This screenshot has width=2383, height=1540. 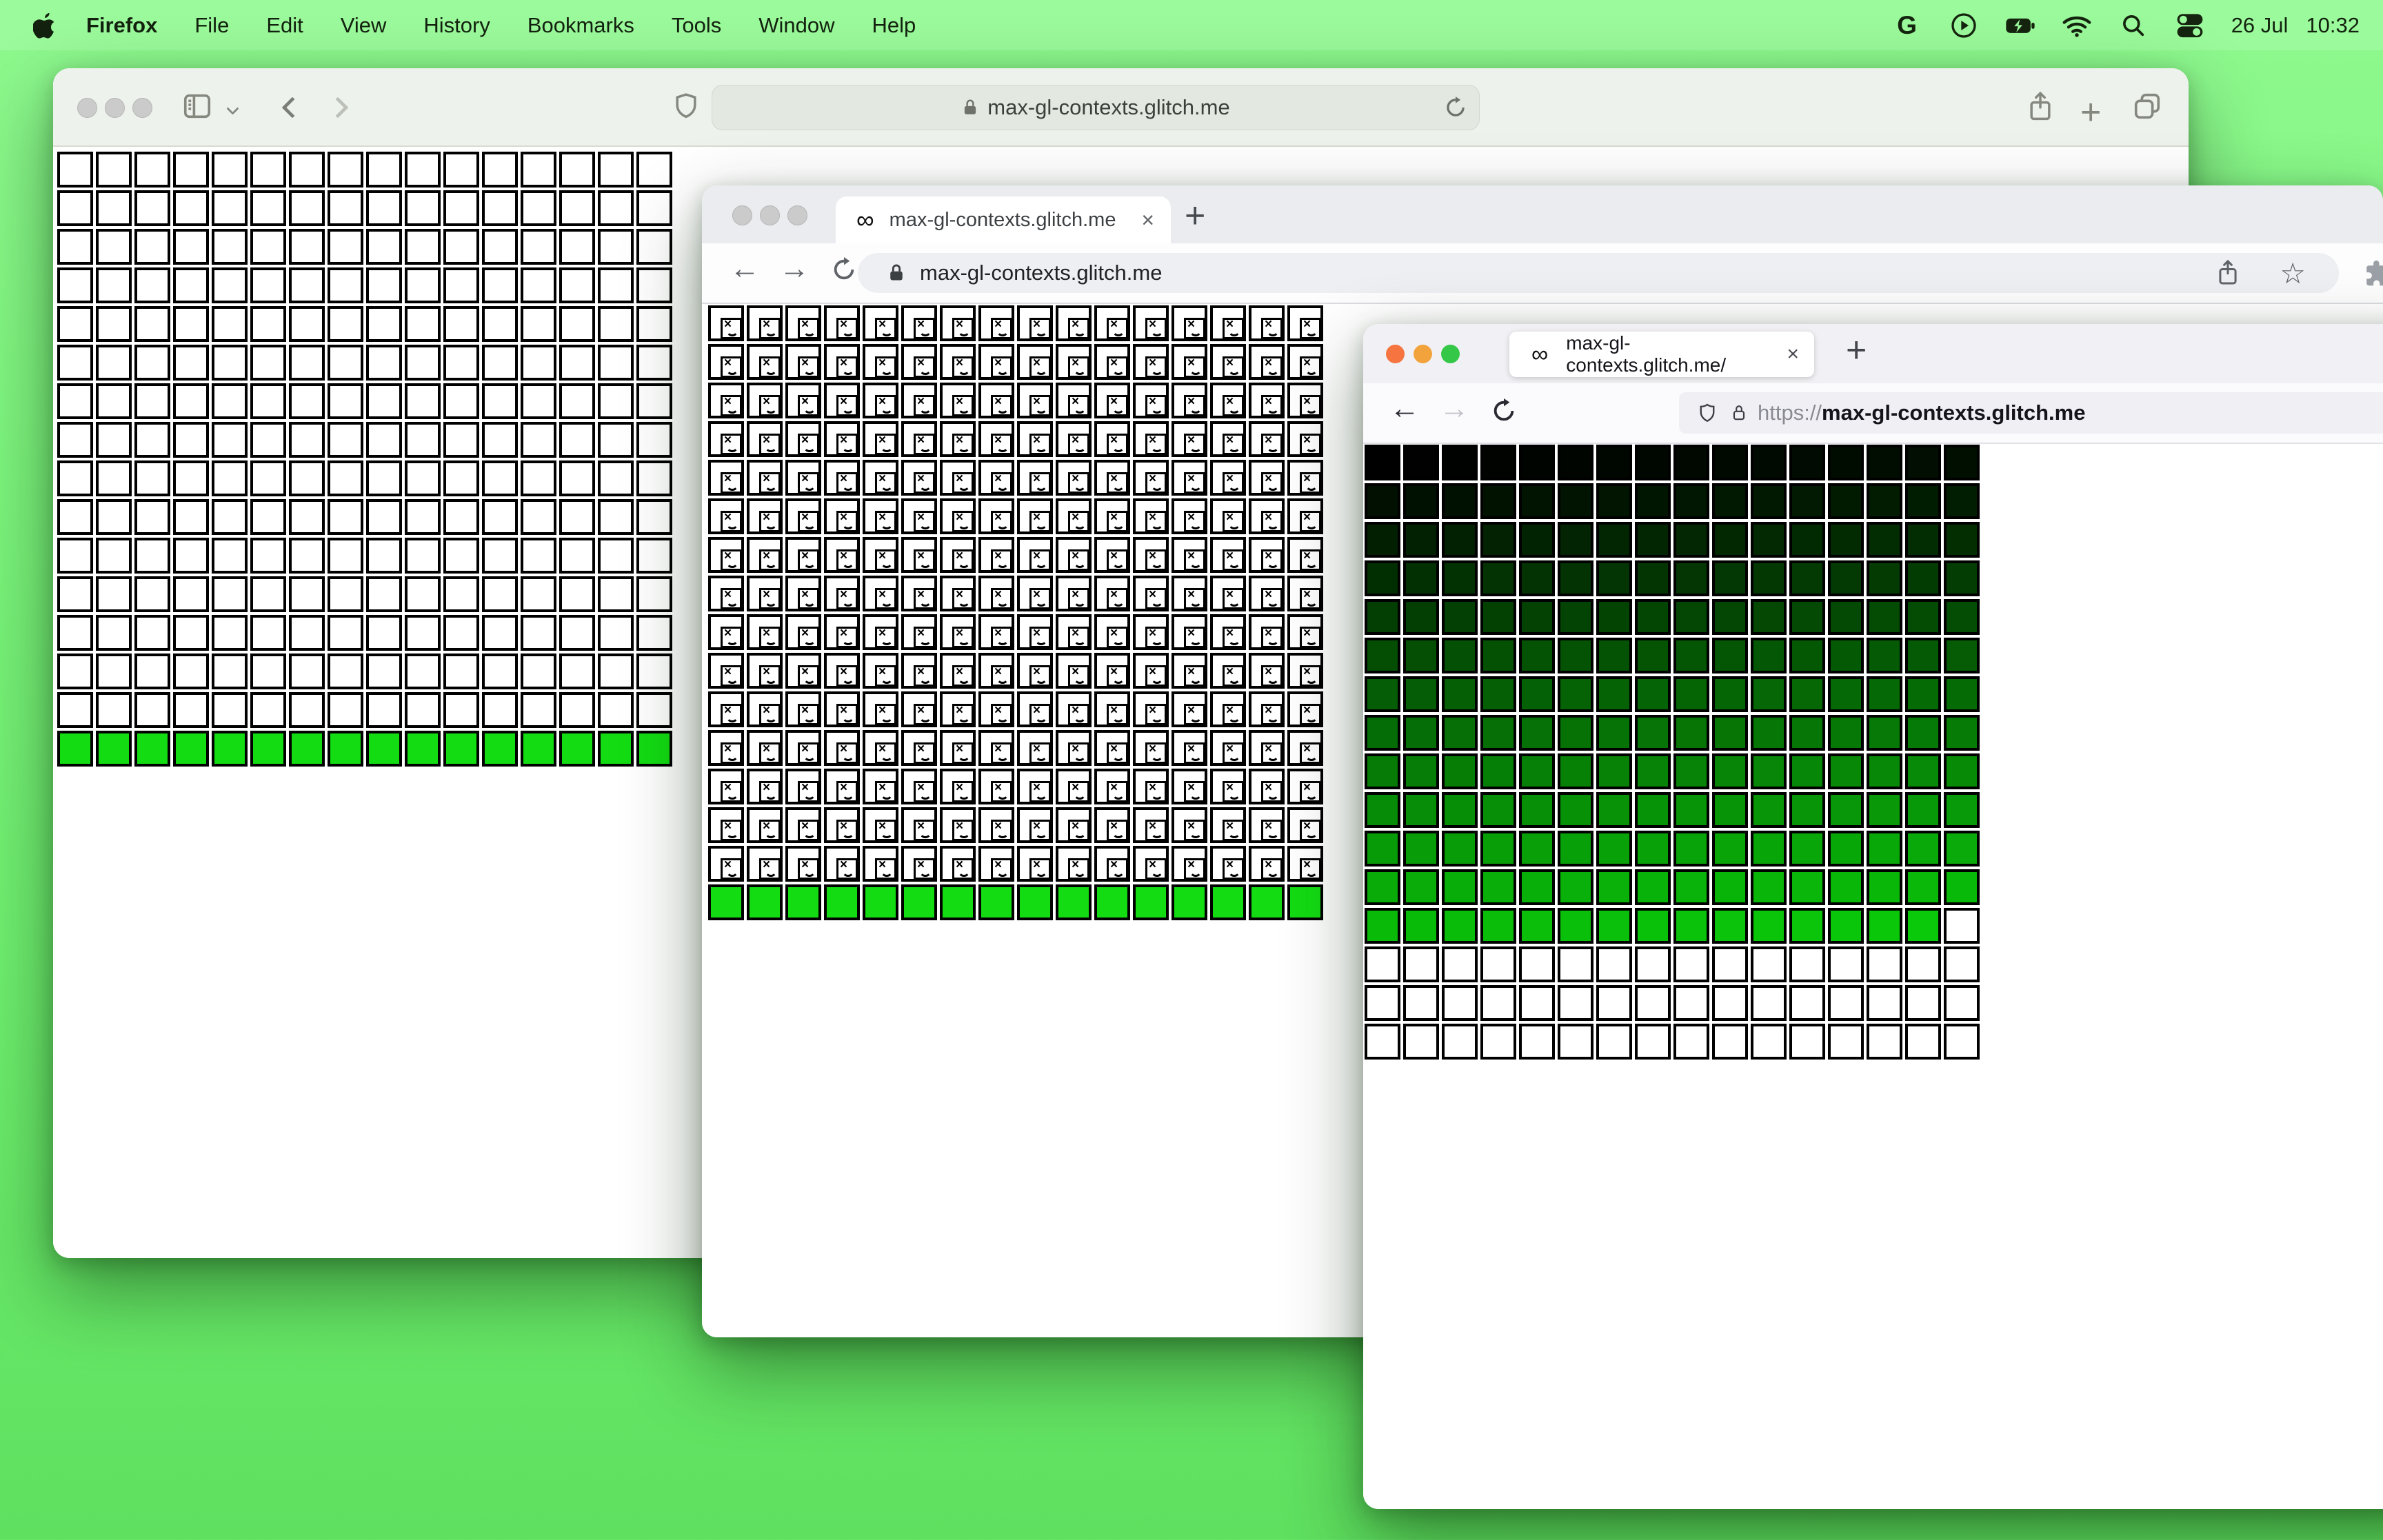 I want to click on sidebar-chevron-down-icon, so click(x=232, y=109).